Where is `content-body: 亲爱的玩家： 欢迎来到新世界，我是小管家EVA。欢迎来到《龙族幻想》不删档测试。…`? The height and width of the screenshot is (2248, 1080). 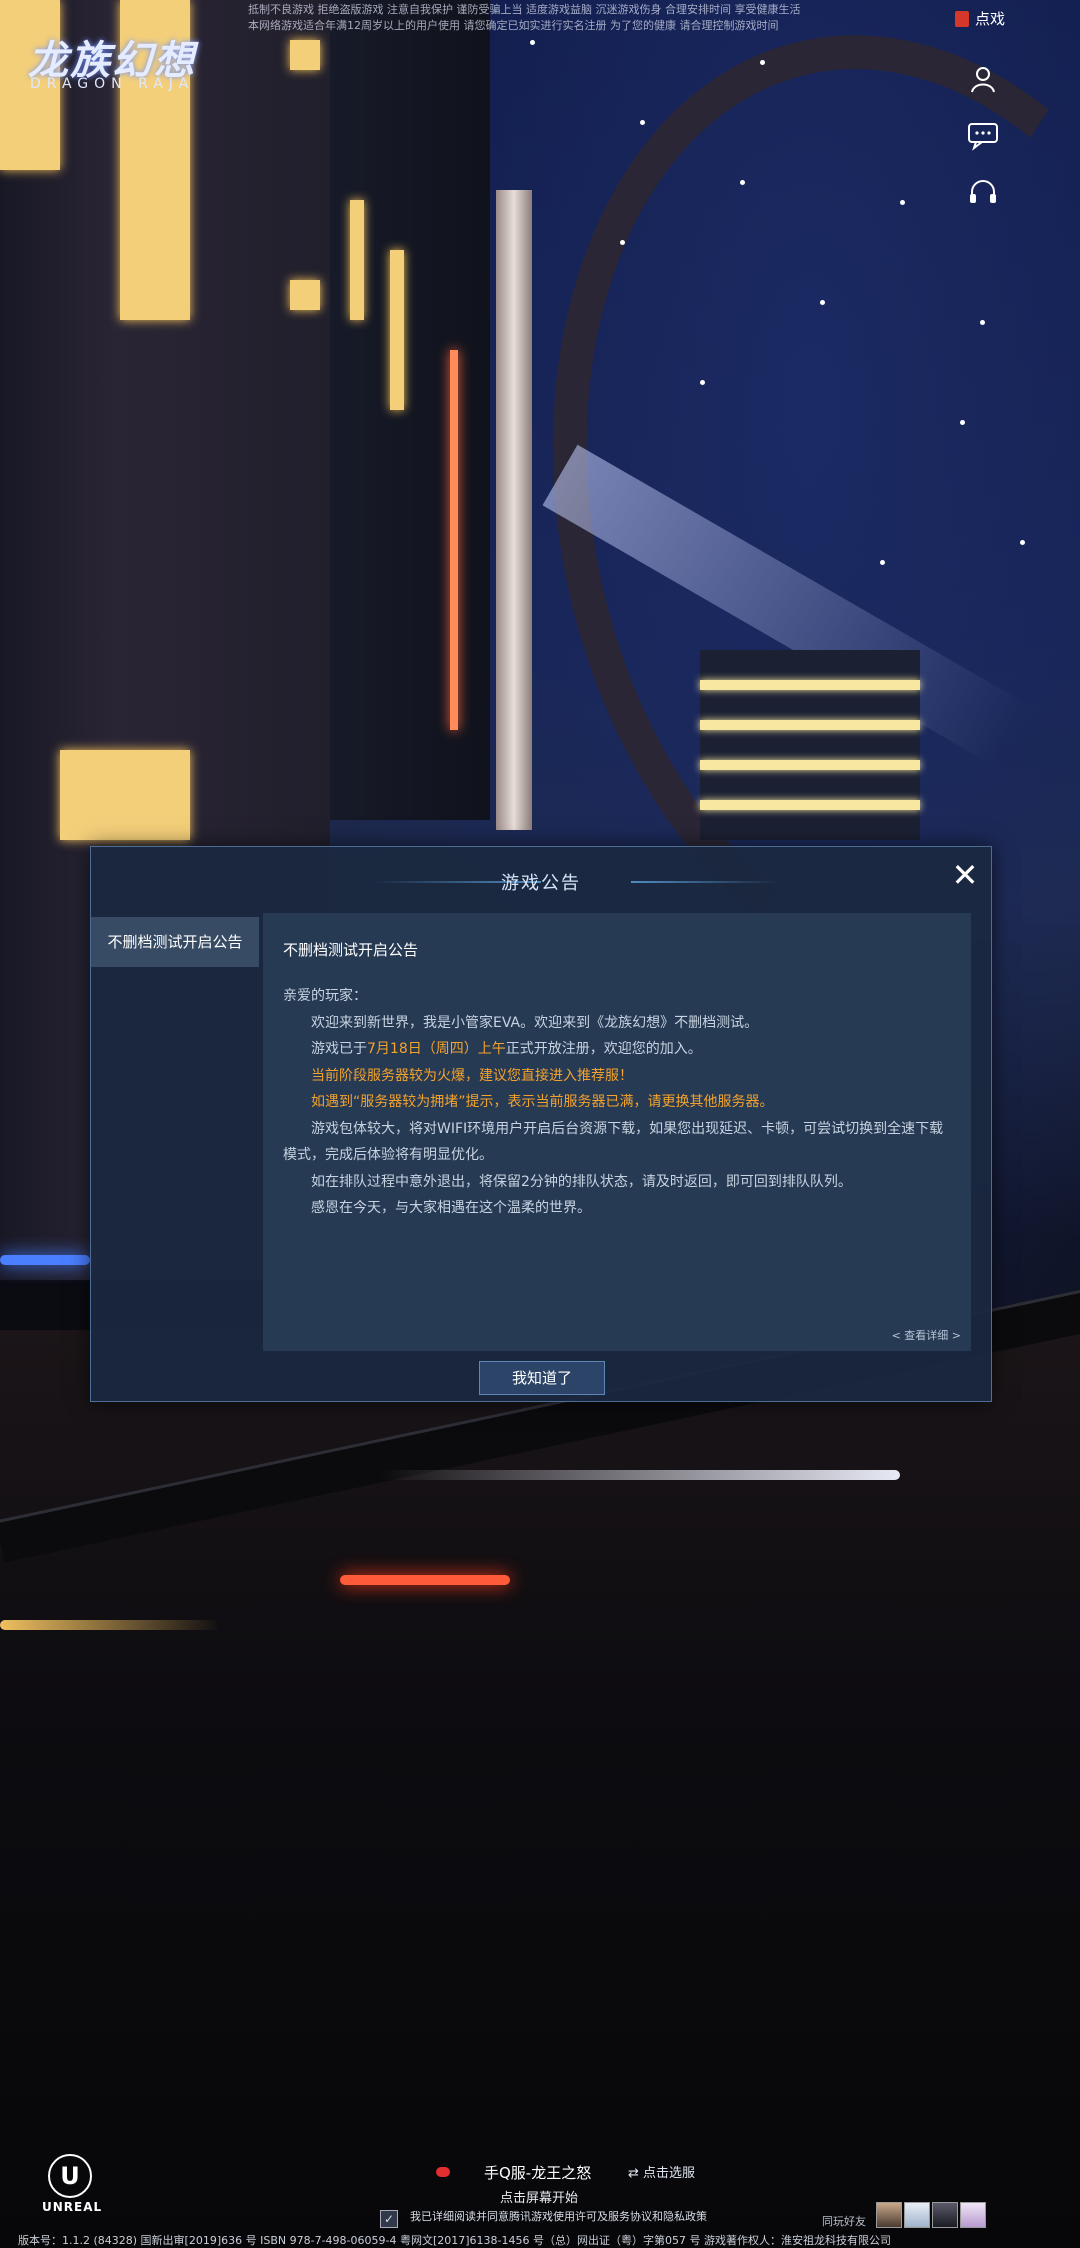
content-body: 亲爱的玩家： 欢迎来到新世界，我是小管家EVA。欢迎来到《龙族幻想》不删档测试。… is located at coordinates (618, 1102).